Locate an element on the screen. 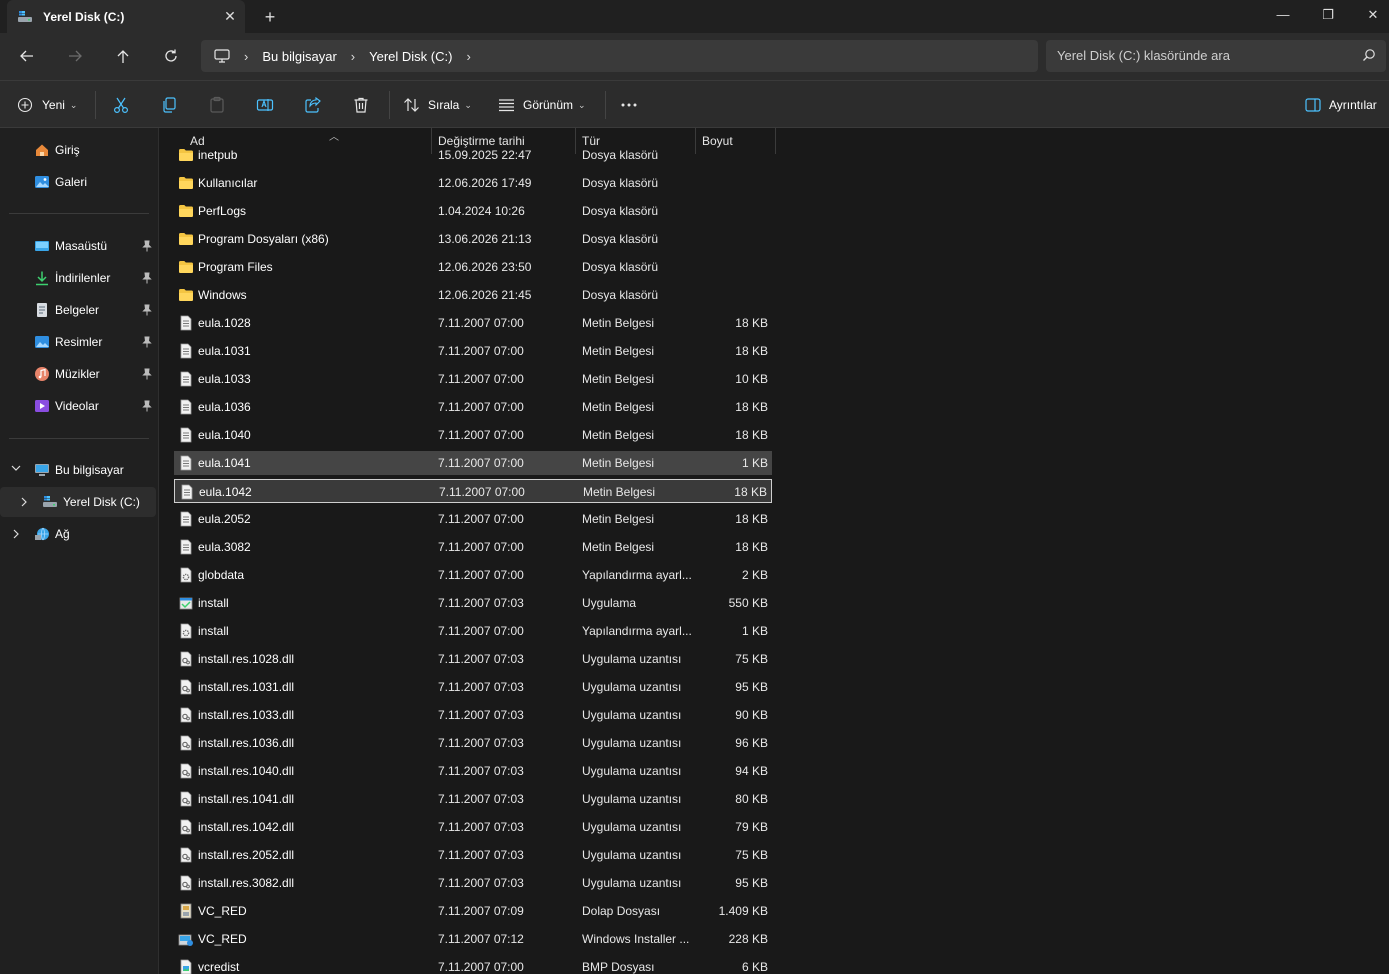 Image resolution: width=1389 pixels, height=974 pixels. search-icon is located at coordinates (1369, 55).